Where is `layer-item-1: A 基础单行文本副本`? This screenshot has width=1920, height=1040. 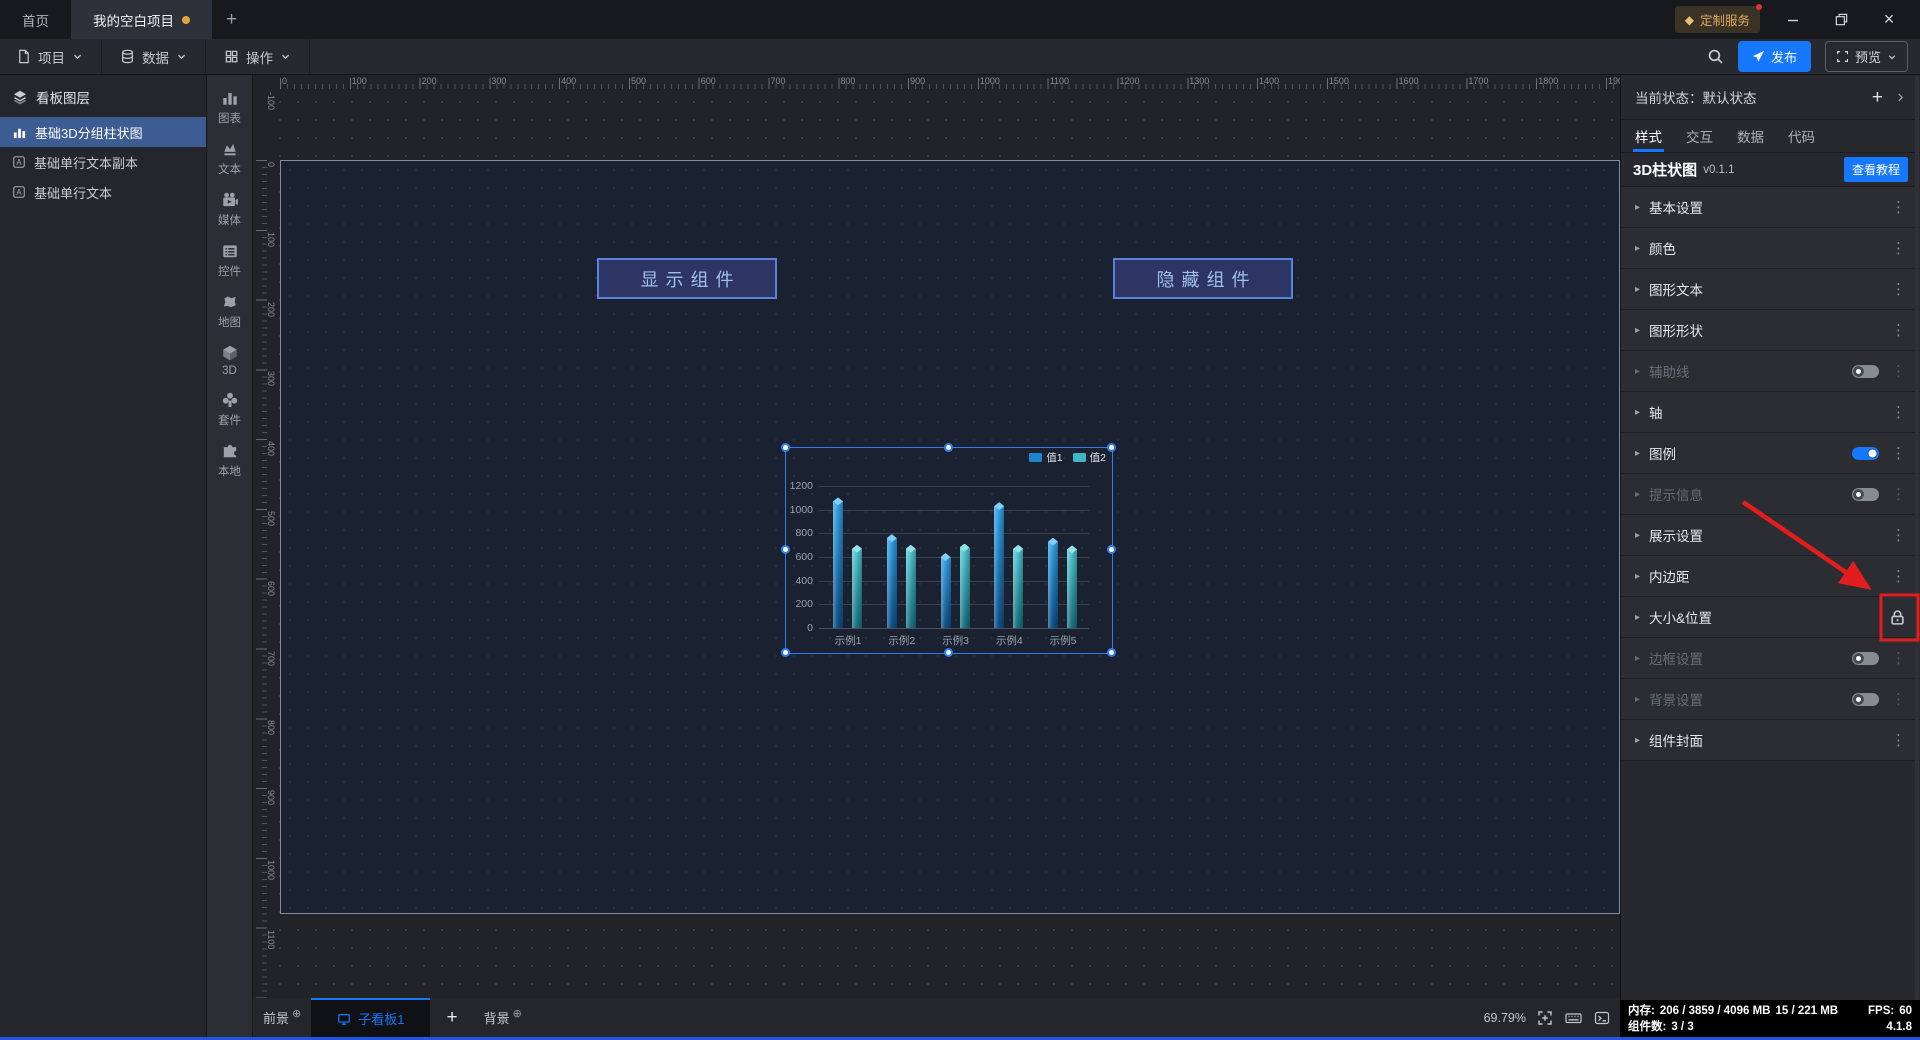 layer-item-1: A 基础单行文本副本 is located at coordinates (103, 162).